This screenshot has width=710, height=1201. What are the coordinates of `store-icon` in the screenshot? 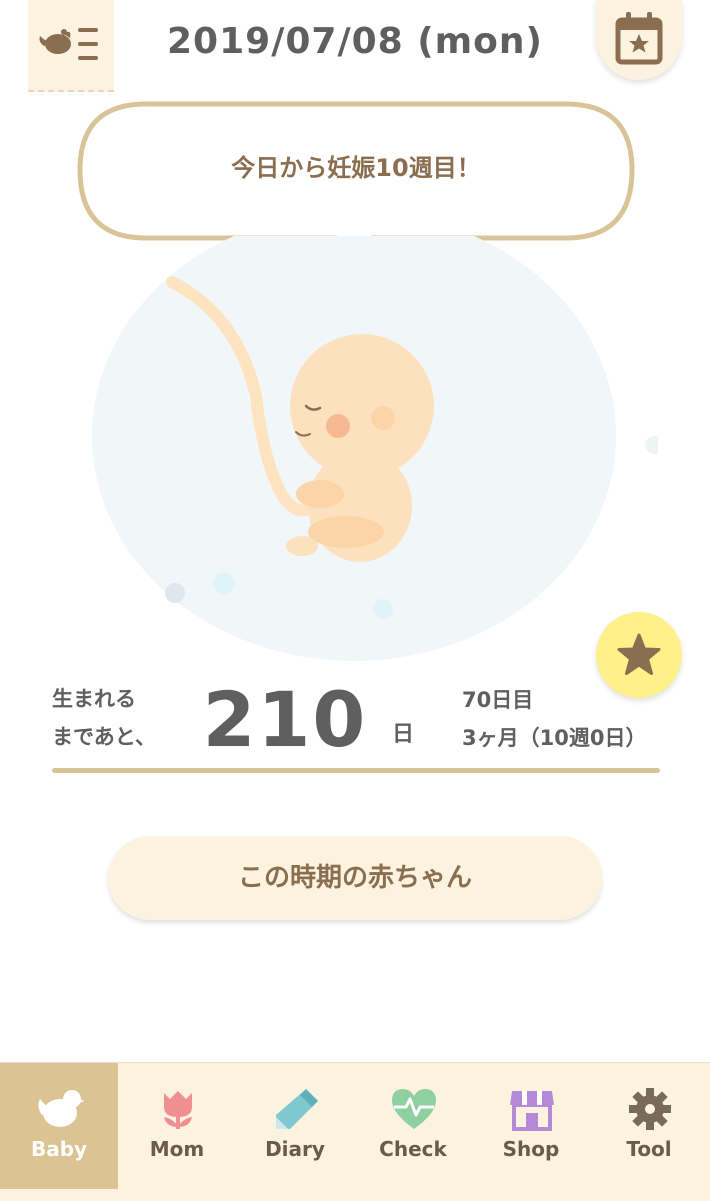 It's located at (532, 1111).